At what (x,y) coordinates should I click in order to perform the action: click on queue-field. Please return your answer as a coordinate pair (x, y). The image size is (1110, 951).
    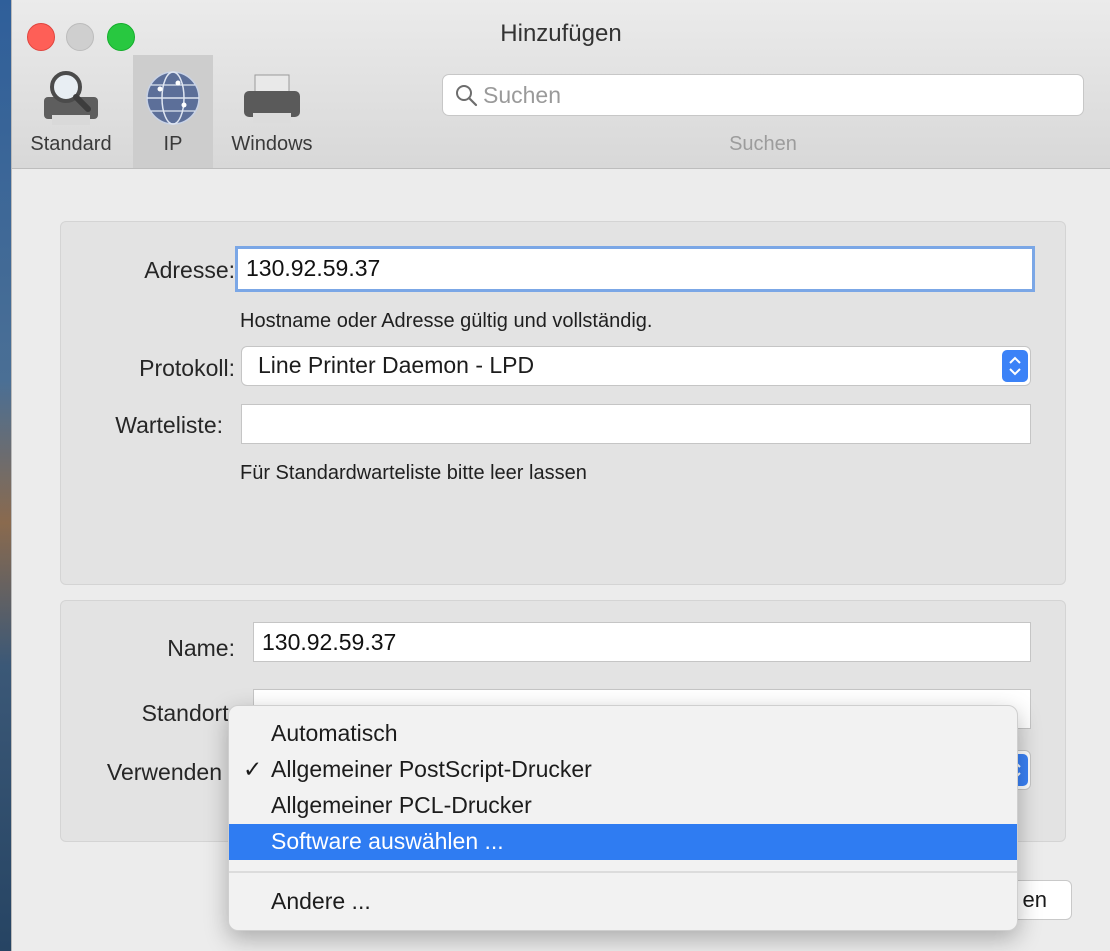
    Looking at the image, I should click on (636, 424).